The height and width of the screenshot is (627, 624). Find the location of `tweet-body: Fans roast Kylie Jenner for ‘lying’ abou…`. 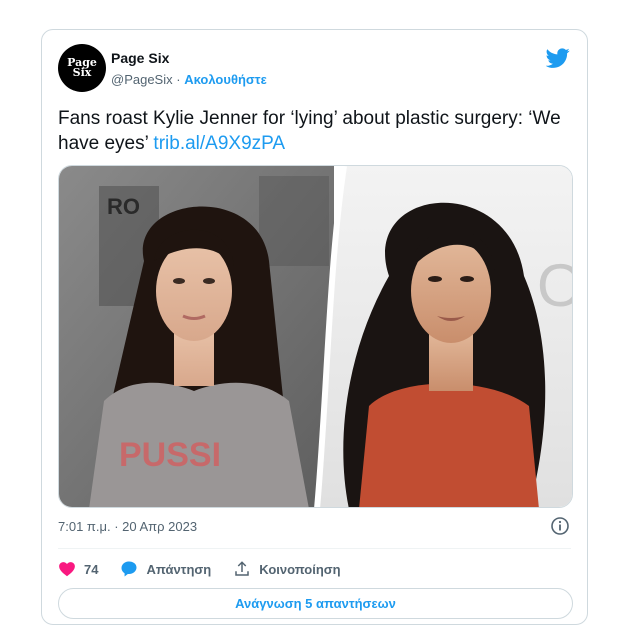

tweet-body: Fans roast Kylie Jenner for ‘lying’ abou… is located at coordinates (309, 131).